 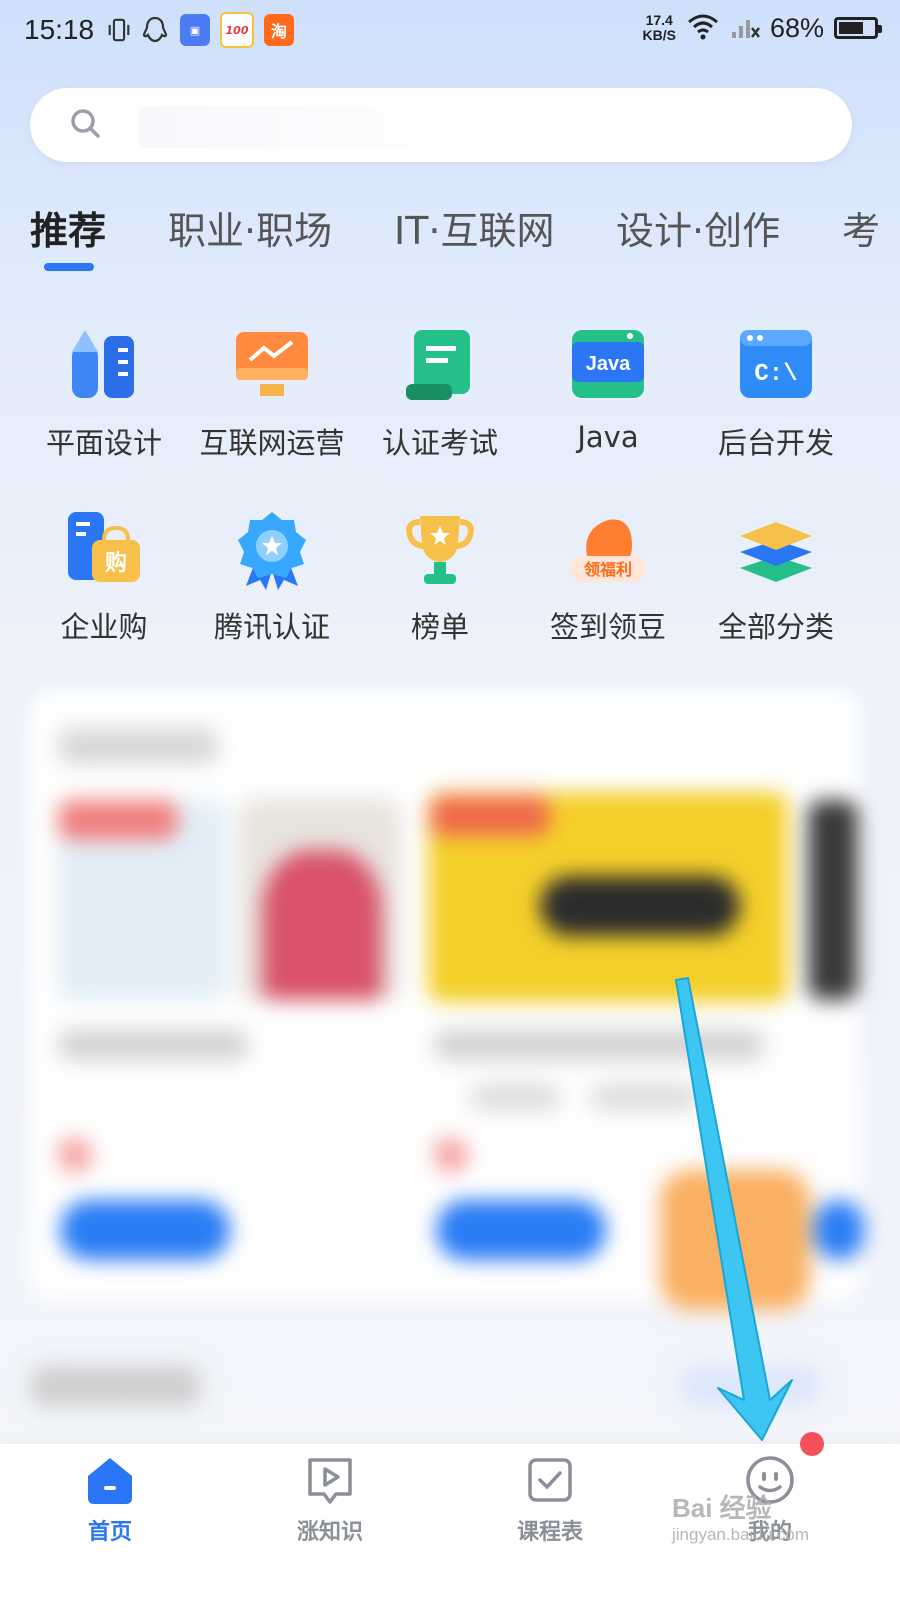 I want to click on nav-label: 首页, so click(x=109, y=1532).